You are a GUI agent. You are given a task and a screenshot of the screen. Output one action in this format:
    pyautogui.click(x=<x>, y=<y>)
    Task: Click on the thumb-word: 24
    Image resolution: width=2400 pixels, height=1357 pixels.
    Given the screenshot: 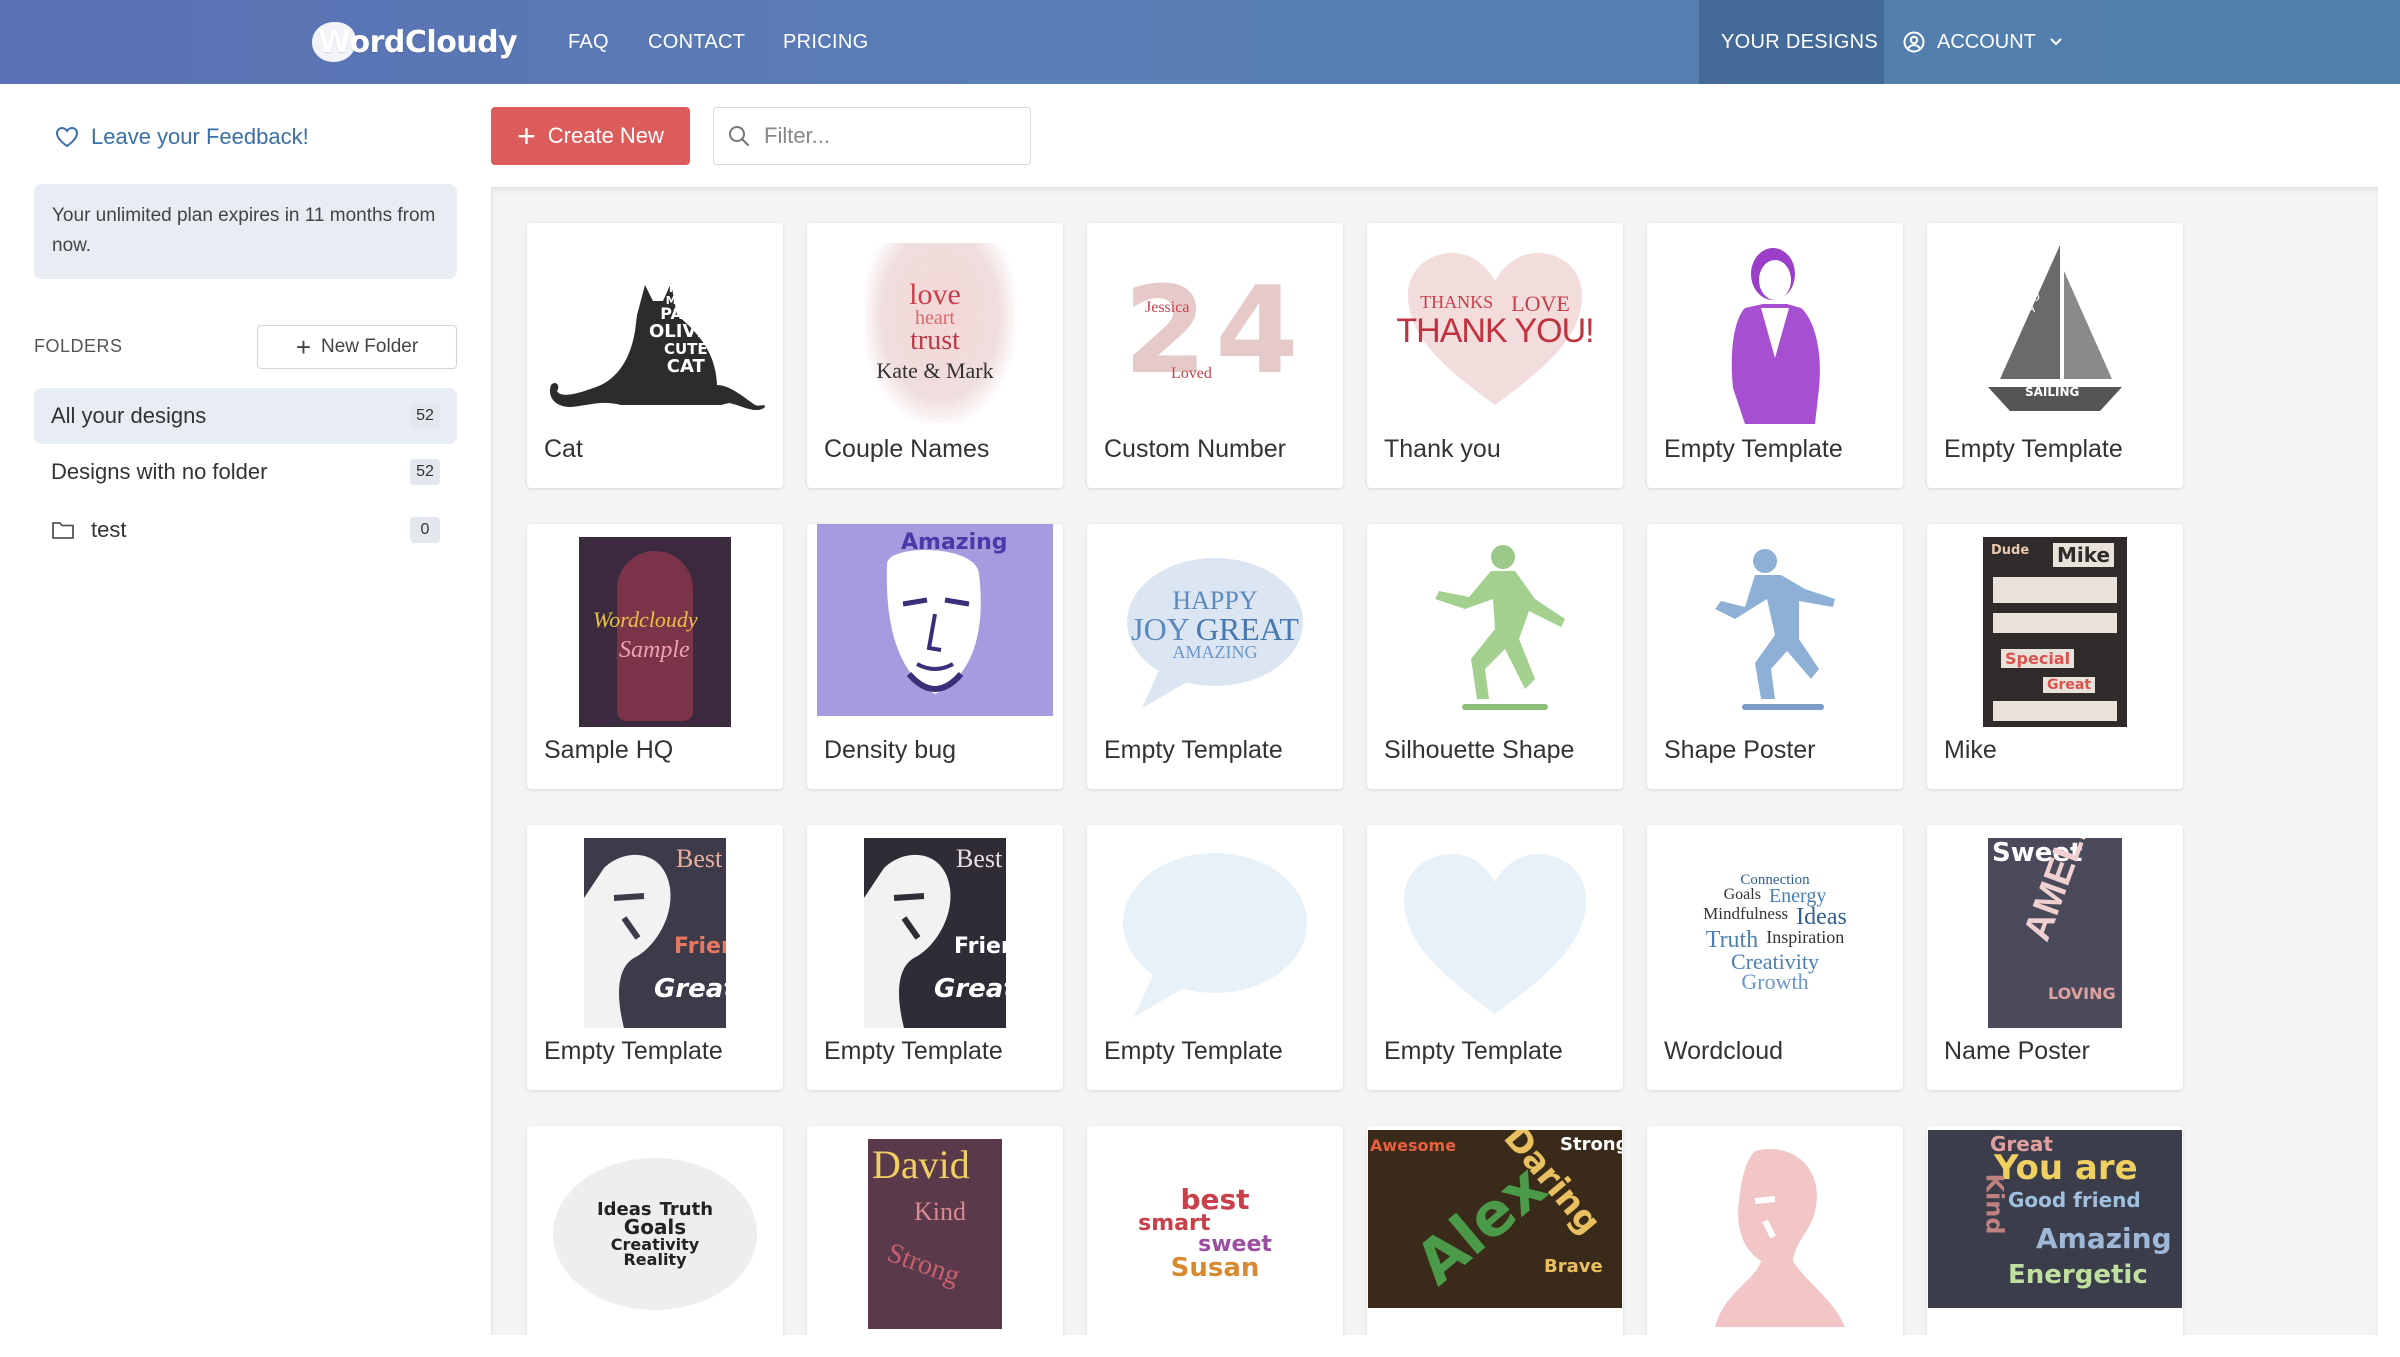 What is the action you would take?
    pyautogui.click(x=1215, y=331)
    